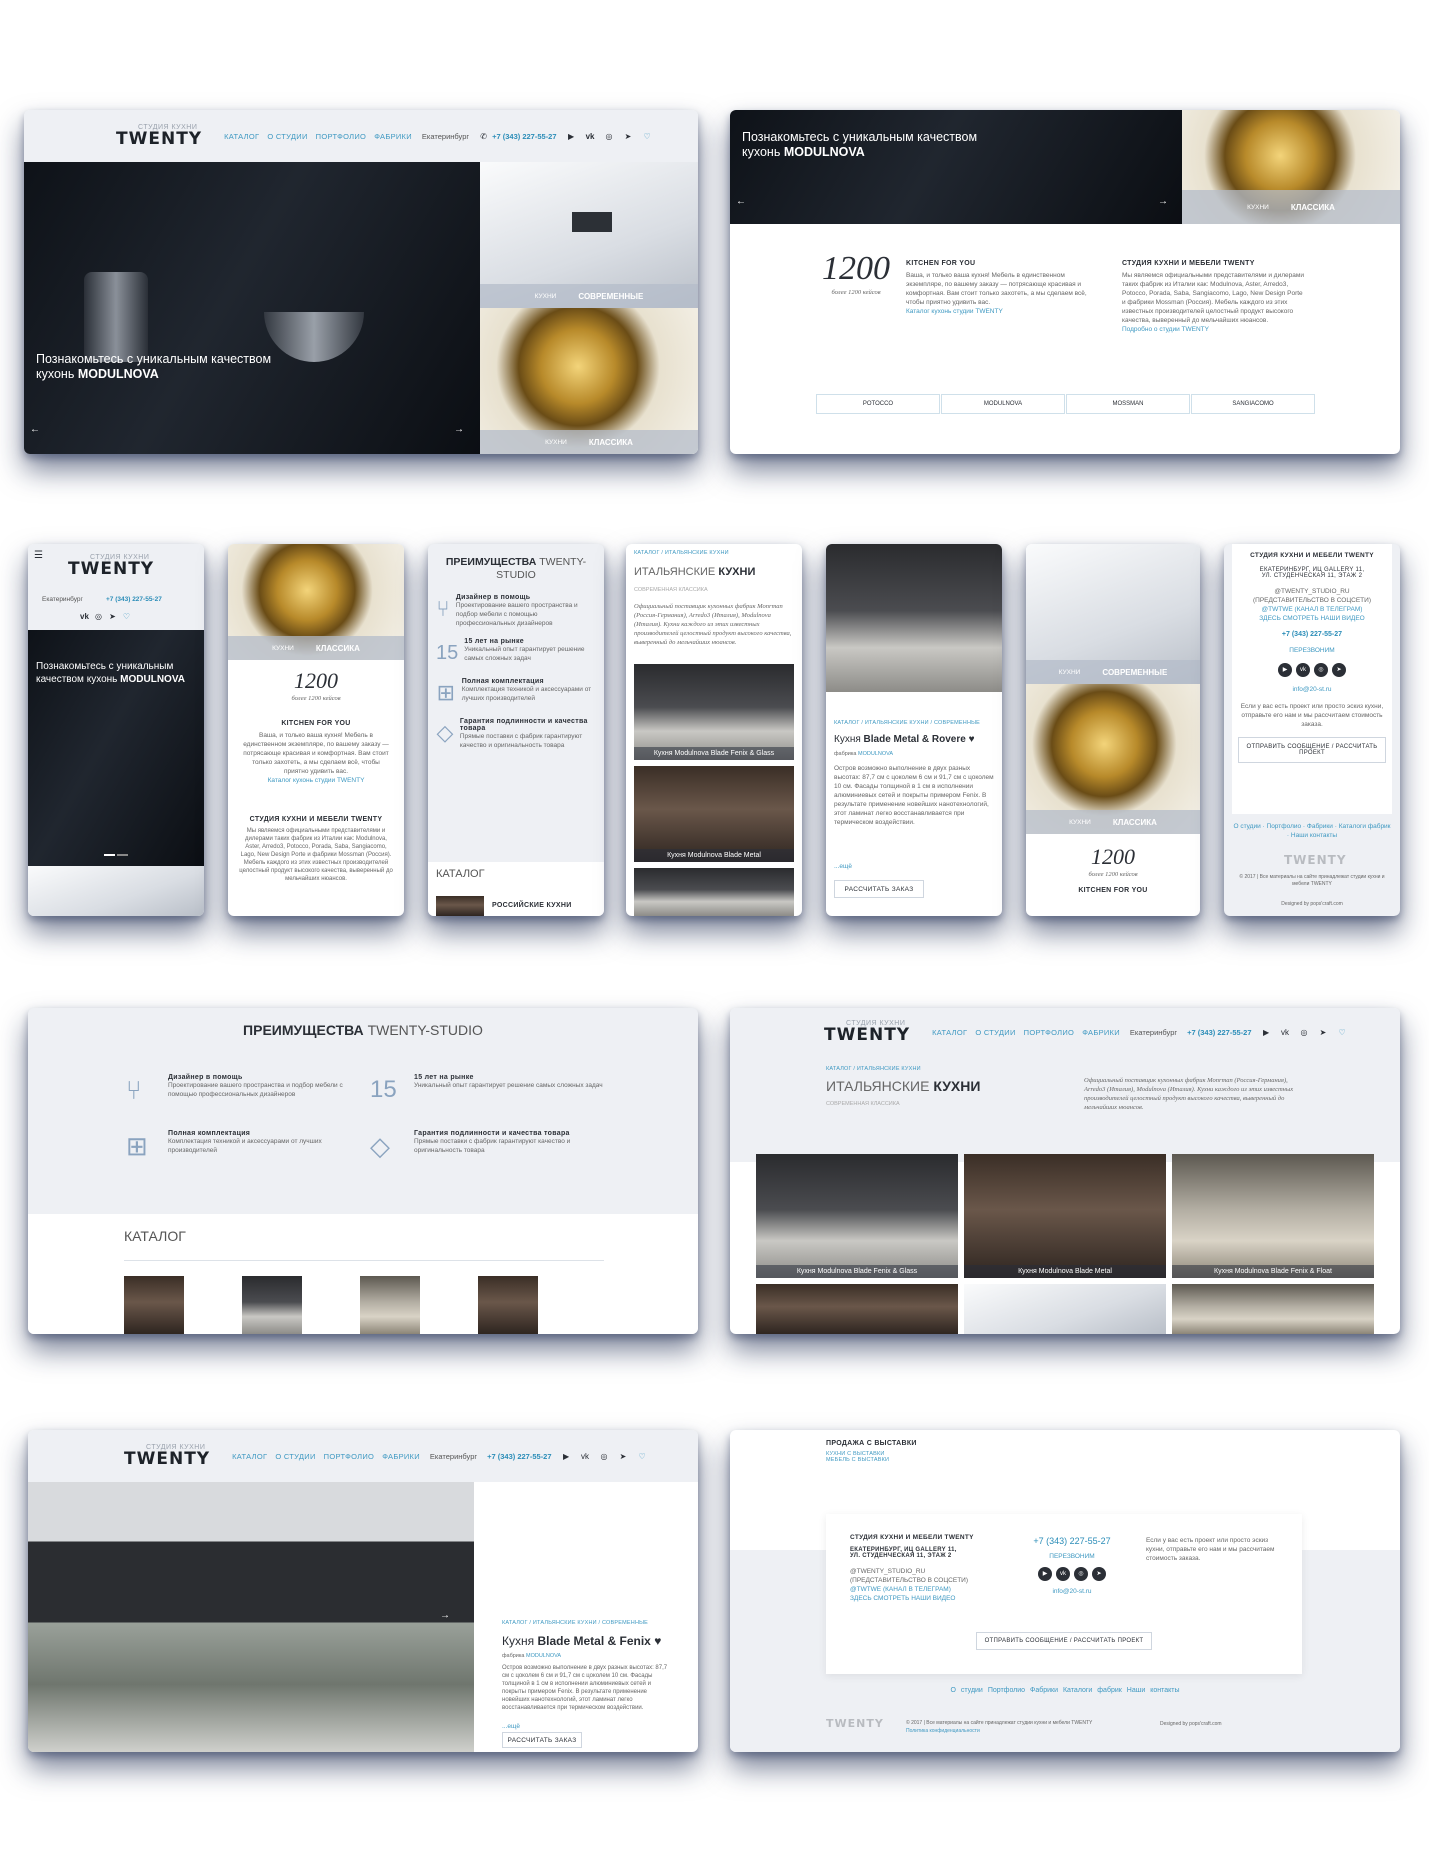  Describe the element at coordinates (316, 602) in the screenshot. I see `mobile-classic-tile: КУХНИ КЛАССИКА` at that location.